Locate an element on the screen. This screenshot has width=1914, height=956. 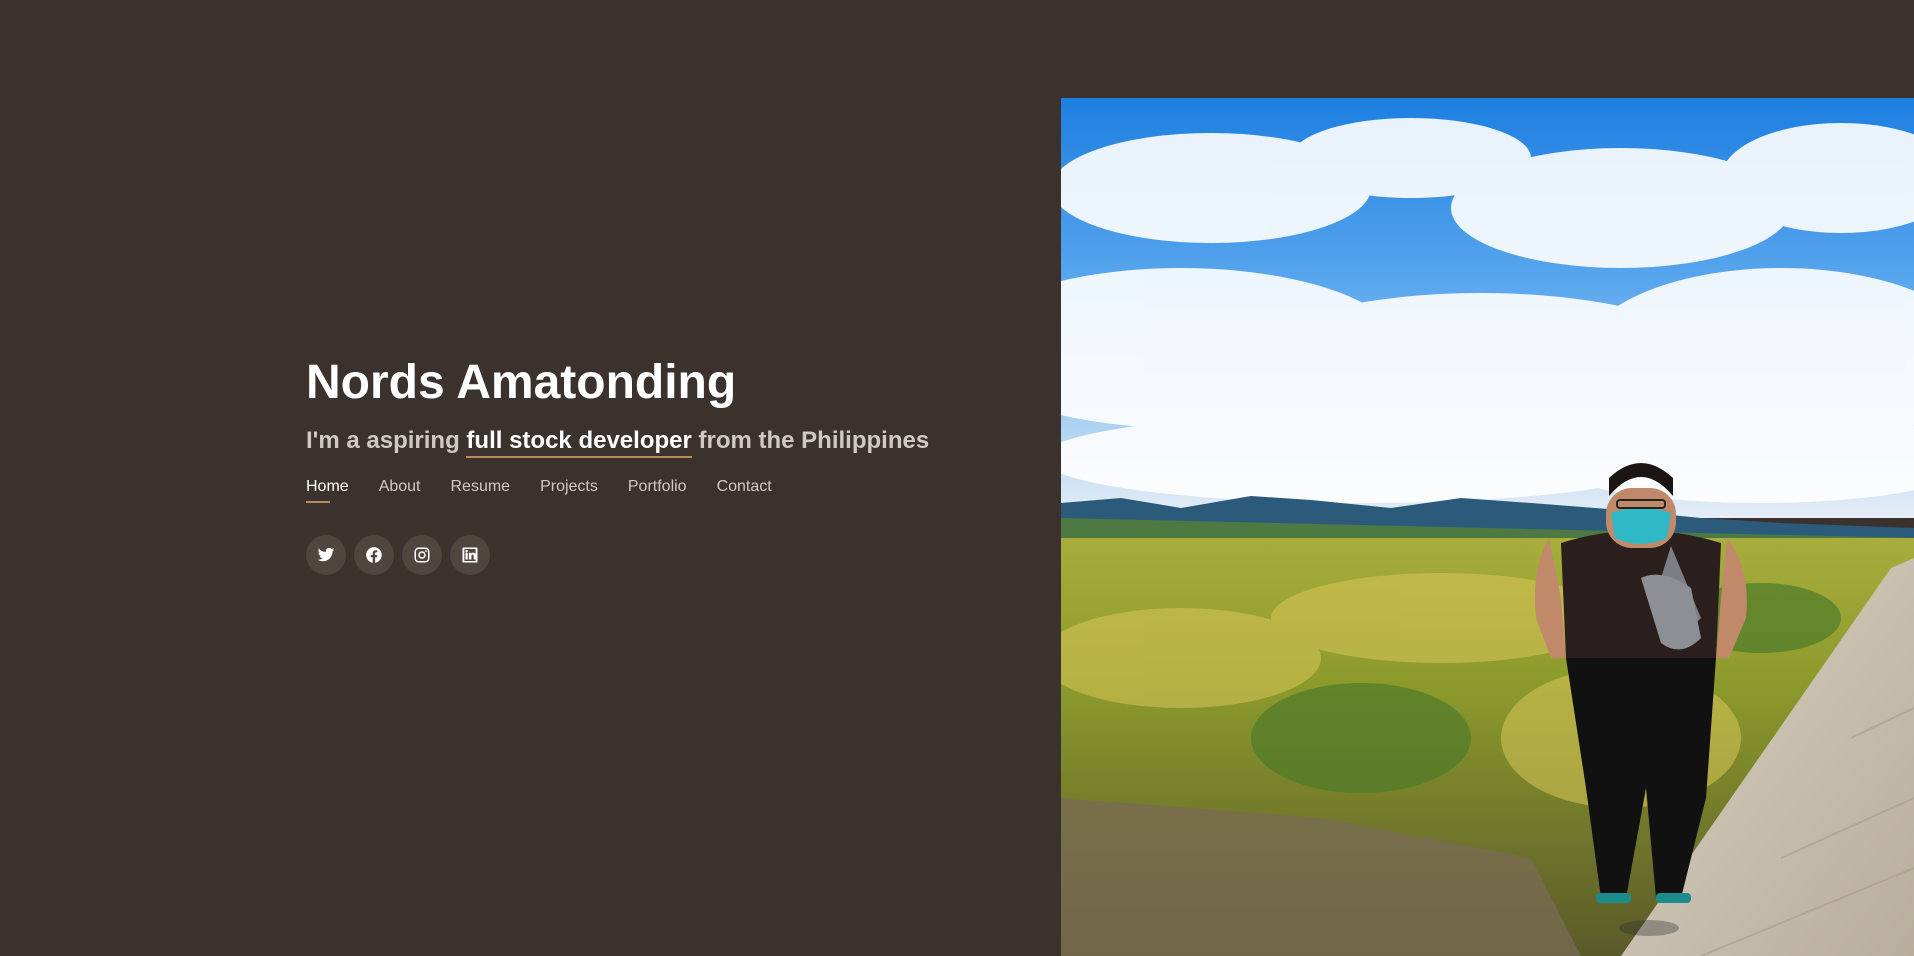
linkedin-button is located at coordinates (470, 555).